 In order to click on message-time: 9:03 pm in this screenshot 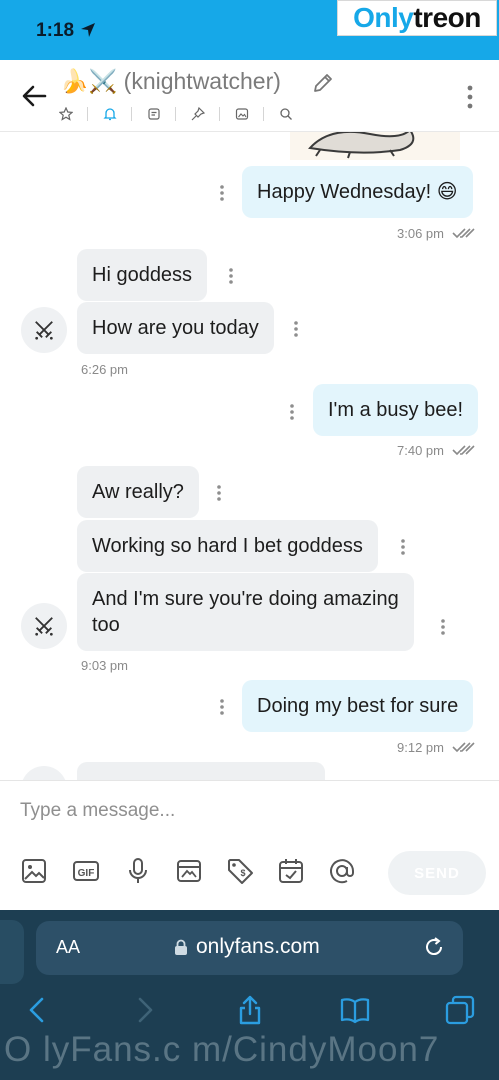, I will do `click(104, 665)`.